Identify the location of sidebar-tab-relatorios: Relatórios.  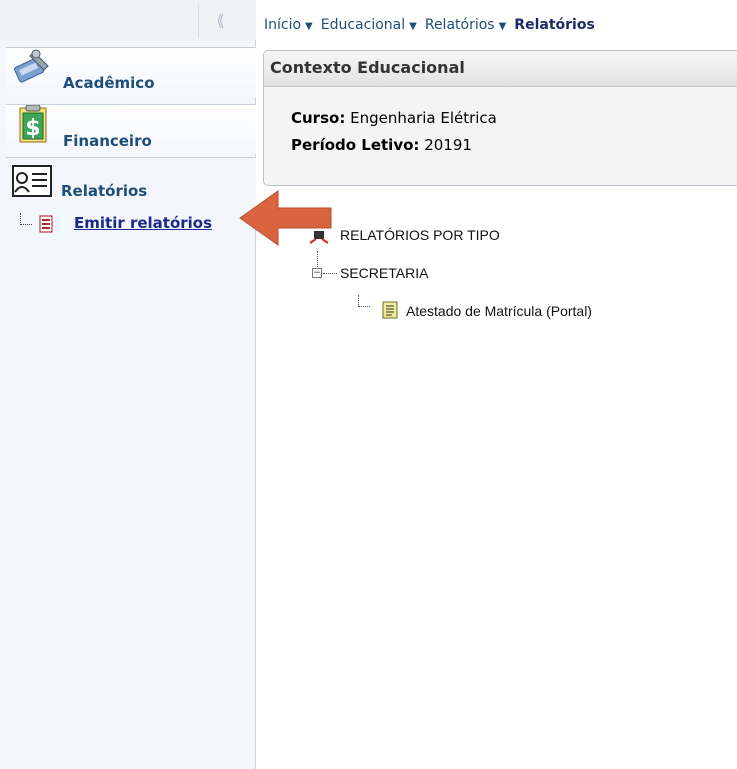
(131, 183).